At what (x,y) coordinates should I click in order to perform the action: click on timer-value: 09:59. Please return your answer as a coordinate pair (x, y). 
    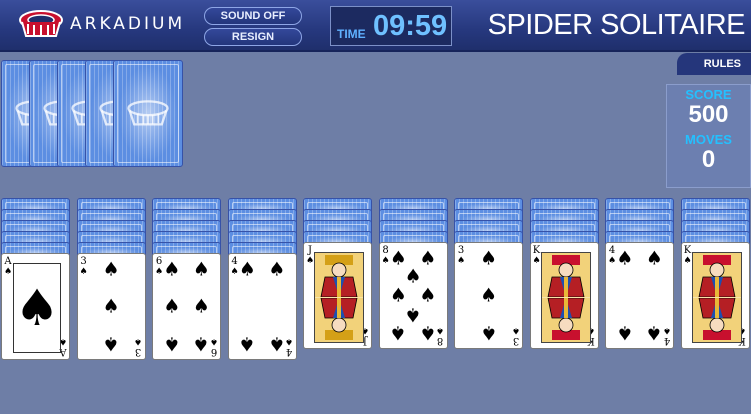
    Looking at the image, I should click on (410, 26).